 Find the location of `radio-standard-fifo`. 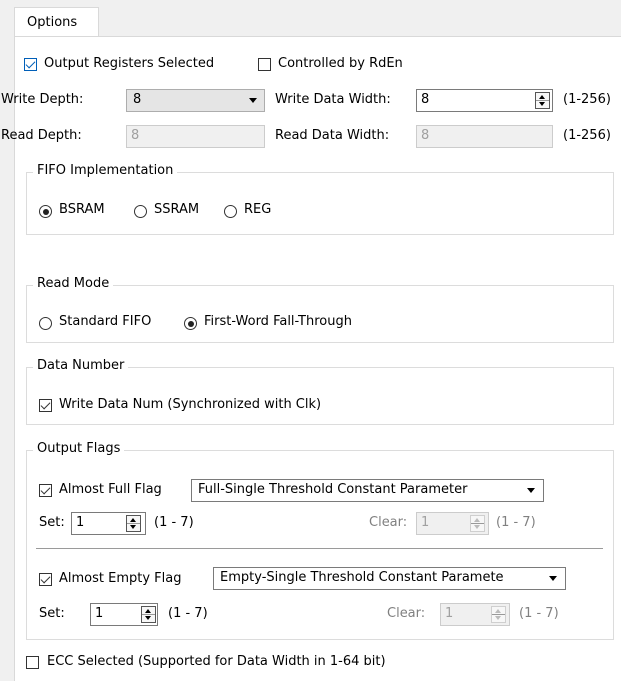

radio-standard-fifo is located at coordinates (45, 323).